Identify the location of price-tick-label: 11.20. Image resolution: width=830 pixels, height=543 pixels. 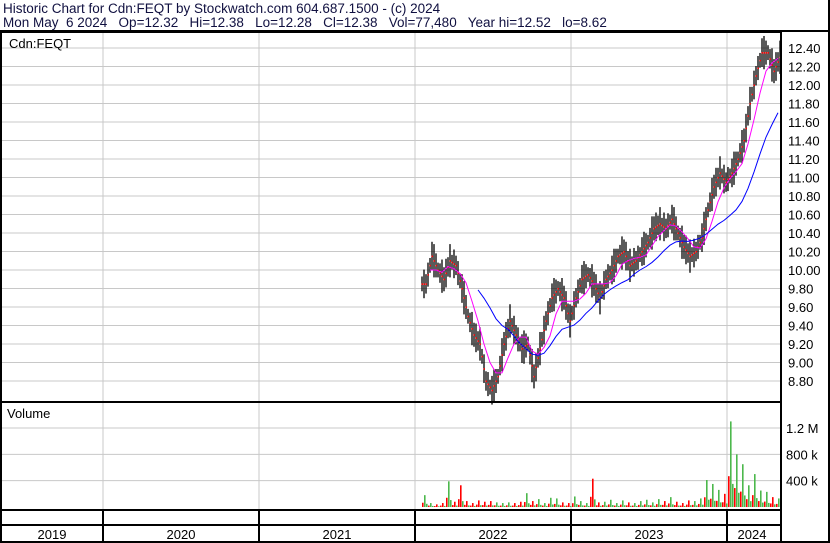
(804, 159).